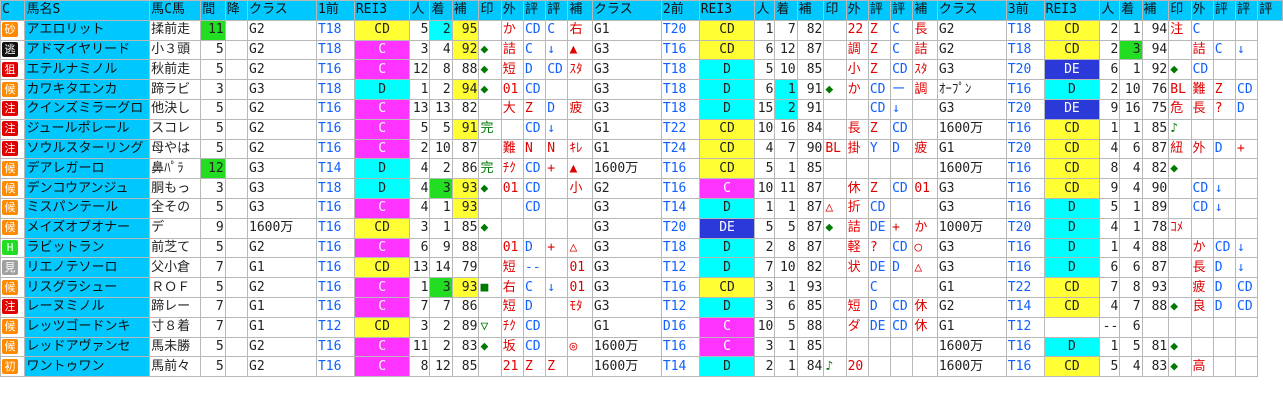 The height and width of the screenshot is (405, 1283). What do you see at coordinates (13, 307) in the screenshot?
I see `status-badge: 注` at bounding box center [13, 307].